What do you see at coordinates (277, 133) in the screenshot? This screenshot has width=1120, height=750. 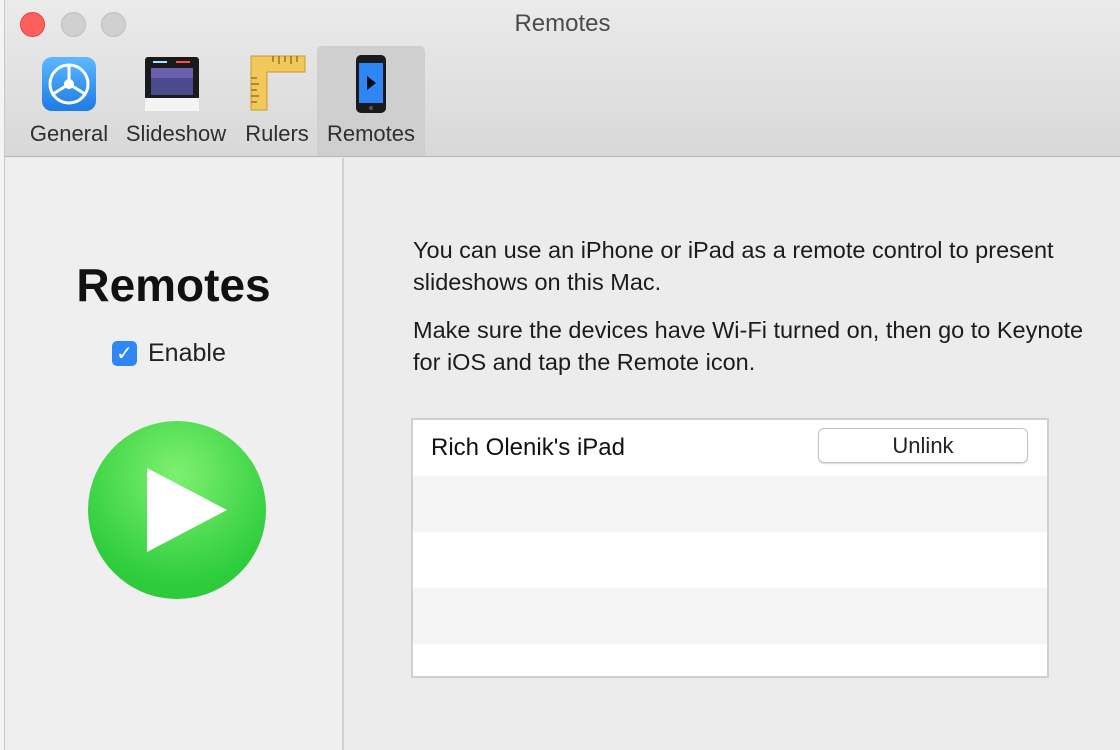 I see `tab-label: Rulers` at bounding box center [277, 133].